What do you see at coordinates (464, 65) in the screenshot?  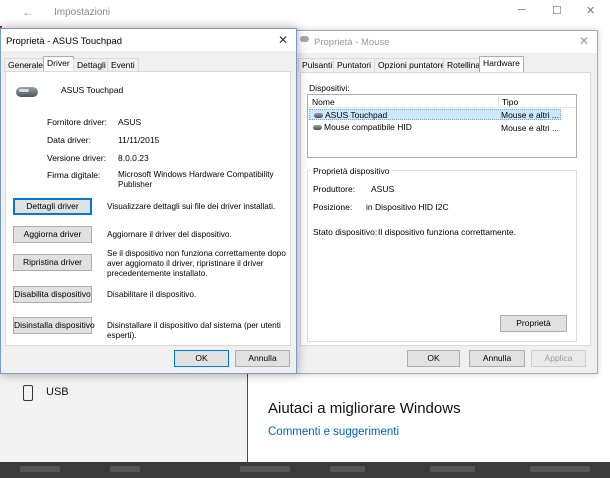 I see `tab-rotellina: Rotellina` at bounding box center [464, 65].